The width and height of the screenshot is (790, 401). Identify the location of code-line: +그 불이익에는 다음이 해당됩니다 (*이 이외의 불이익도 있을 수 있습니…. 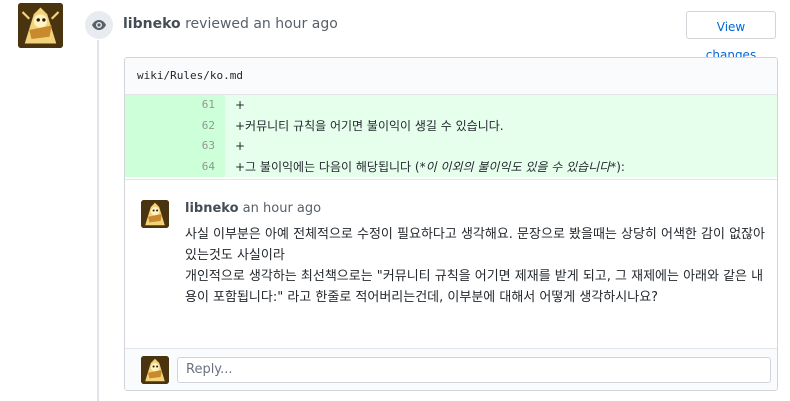
(425, 167).